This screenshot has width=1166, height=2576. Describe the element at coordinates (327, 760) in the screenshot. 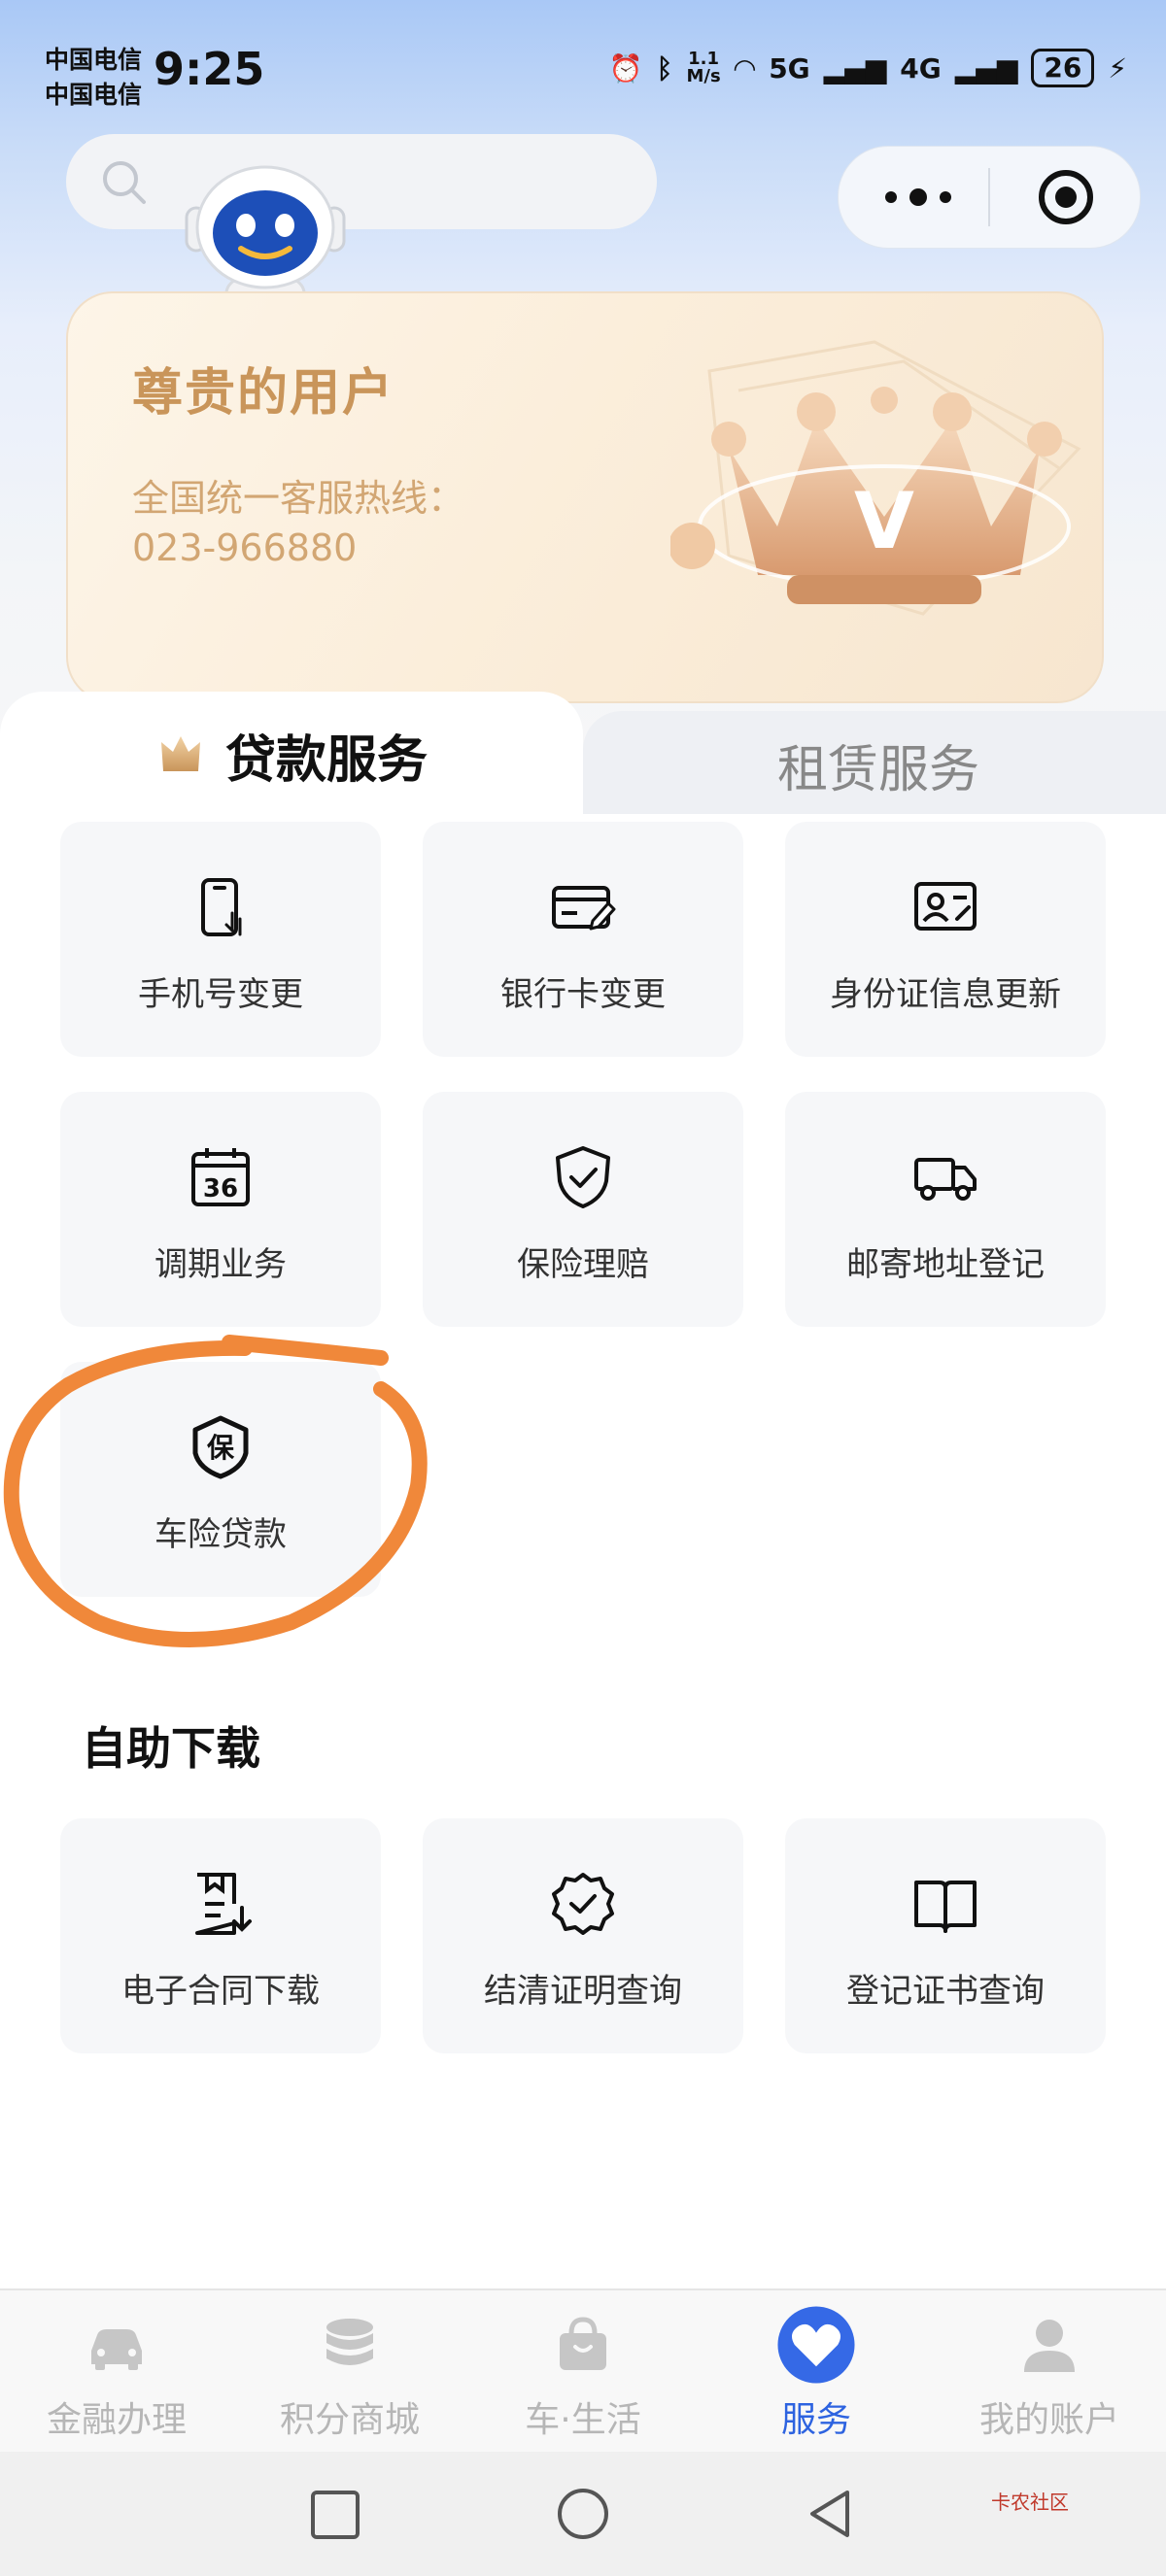

I see `tab-loan-label: 贷款服务` at that location.